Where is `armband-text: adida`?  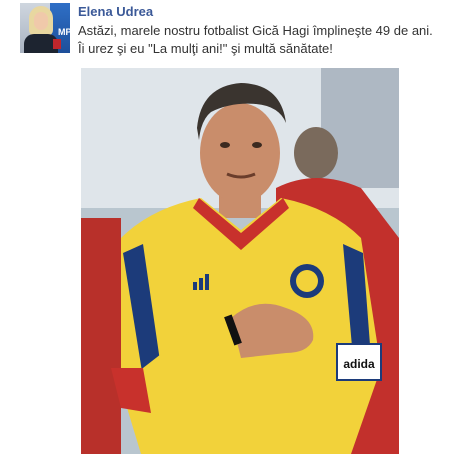 armband-text: adida is located at coordinates (359, 364).